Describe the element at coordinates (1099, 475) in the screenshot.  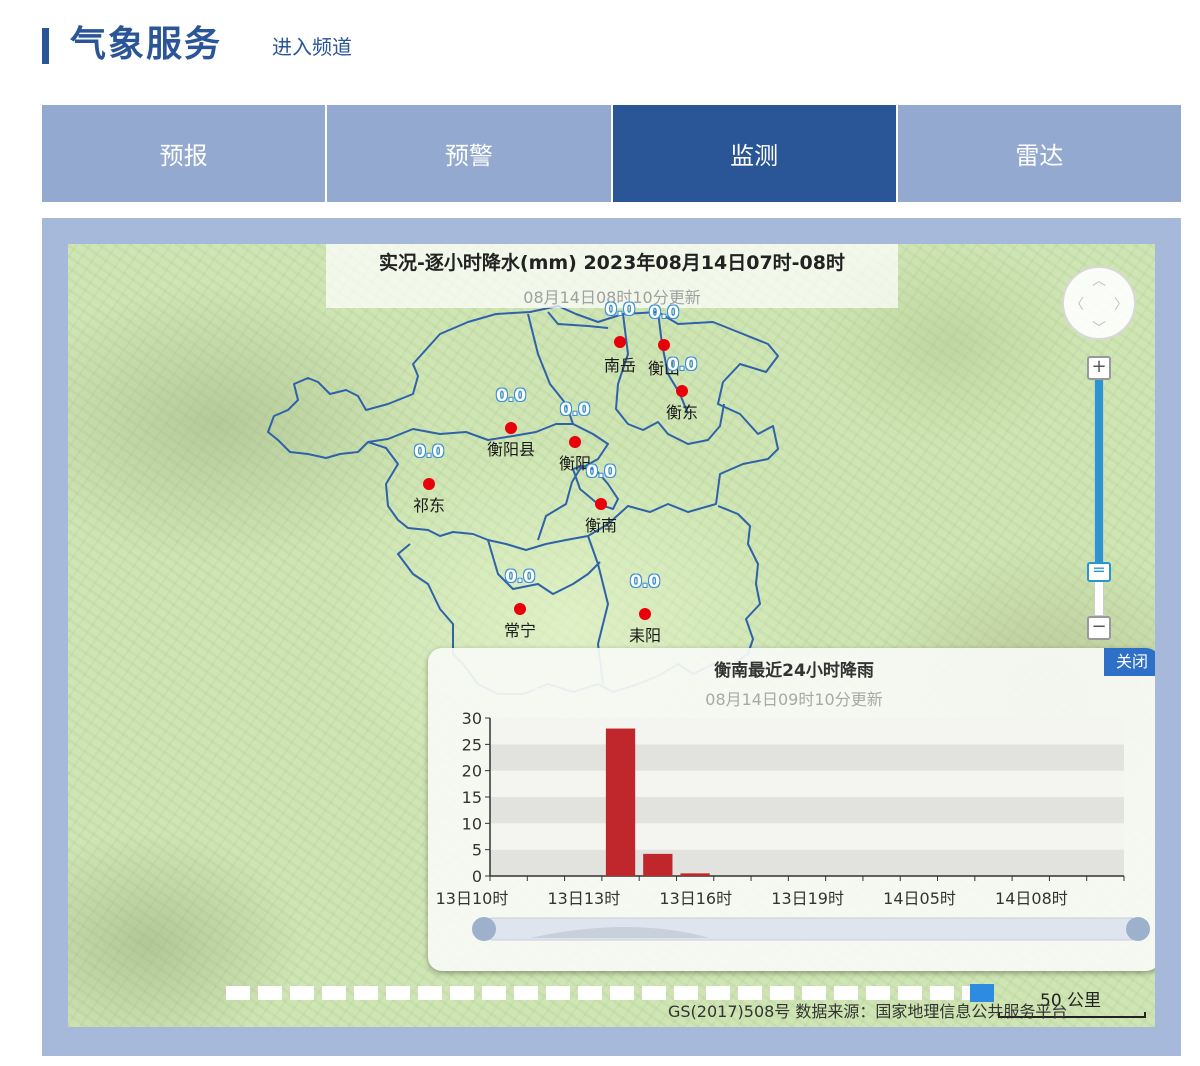
I see `zoom-slider-fill` at that location.